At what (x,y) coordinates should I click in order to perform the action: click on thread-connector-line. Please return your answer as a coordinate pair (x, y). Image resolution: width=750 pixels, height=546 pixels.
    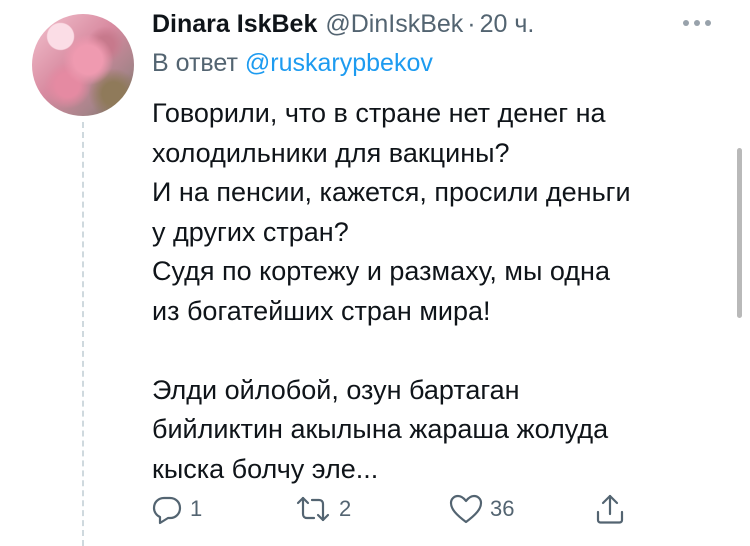
    Looking at the image, I should click on (83, 334).